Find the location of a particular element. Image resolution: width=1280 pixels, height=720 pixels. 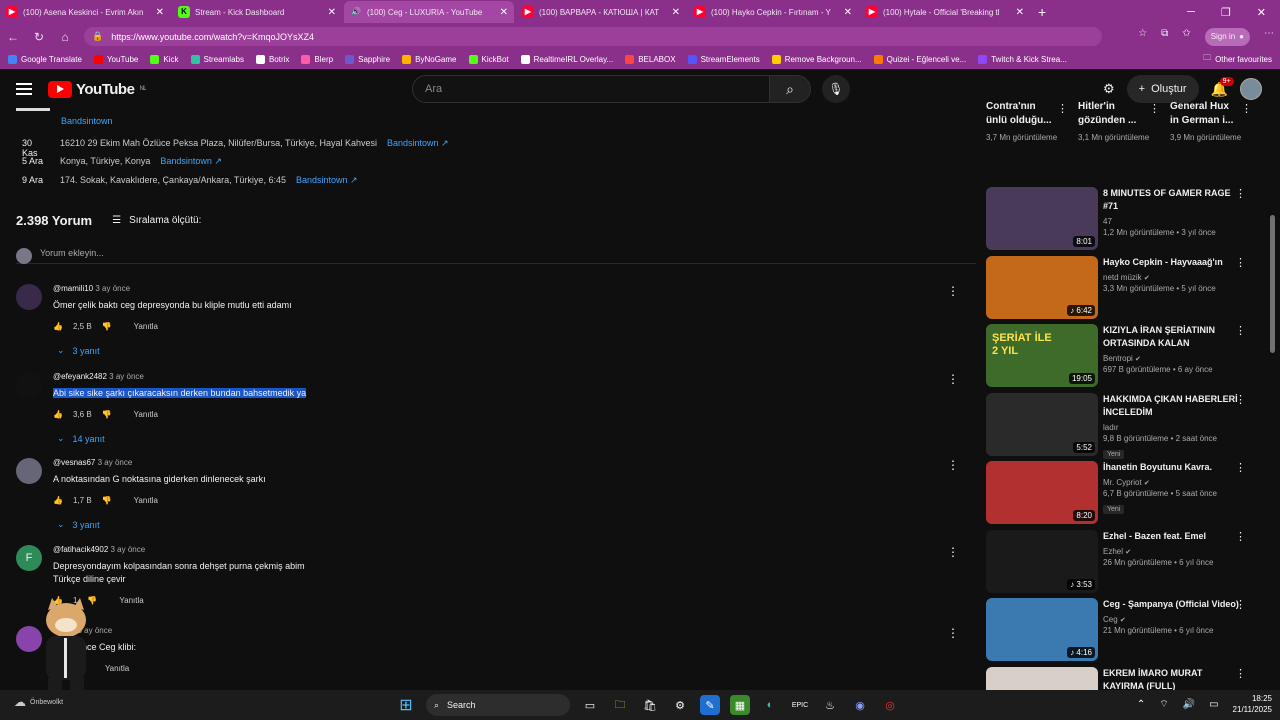

browser-tab: ▶ (100) ВАРВАРА - КАТЮША | КАТ ✕ is located at coordinates (601, 12).